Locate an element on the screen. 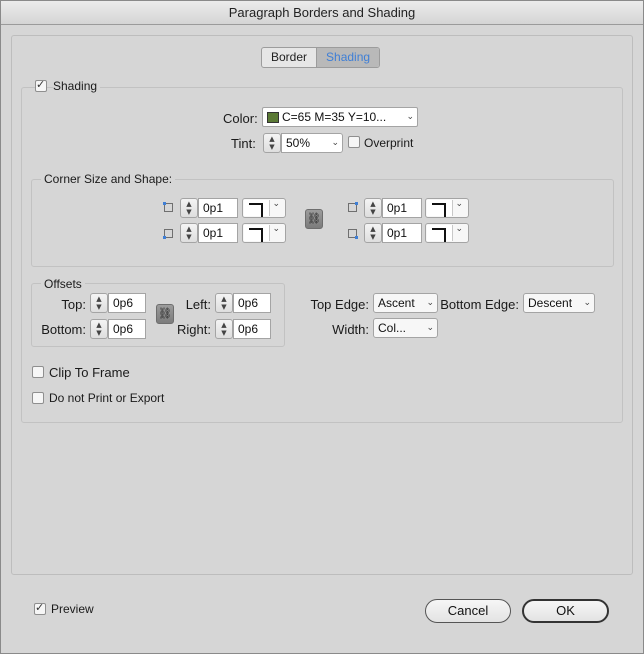 Image resolution: width=644 pixels, height=654 pixels. preview-label: Preview is located at coordinates (72, 609).